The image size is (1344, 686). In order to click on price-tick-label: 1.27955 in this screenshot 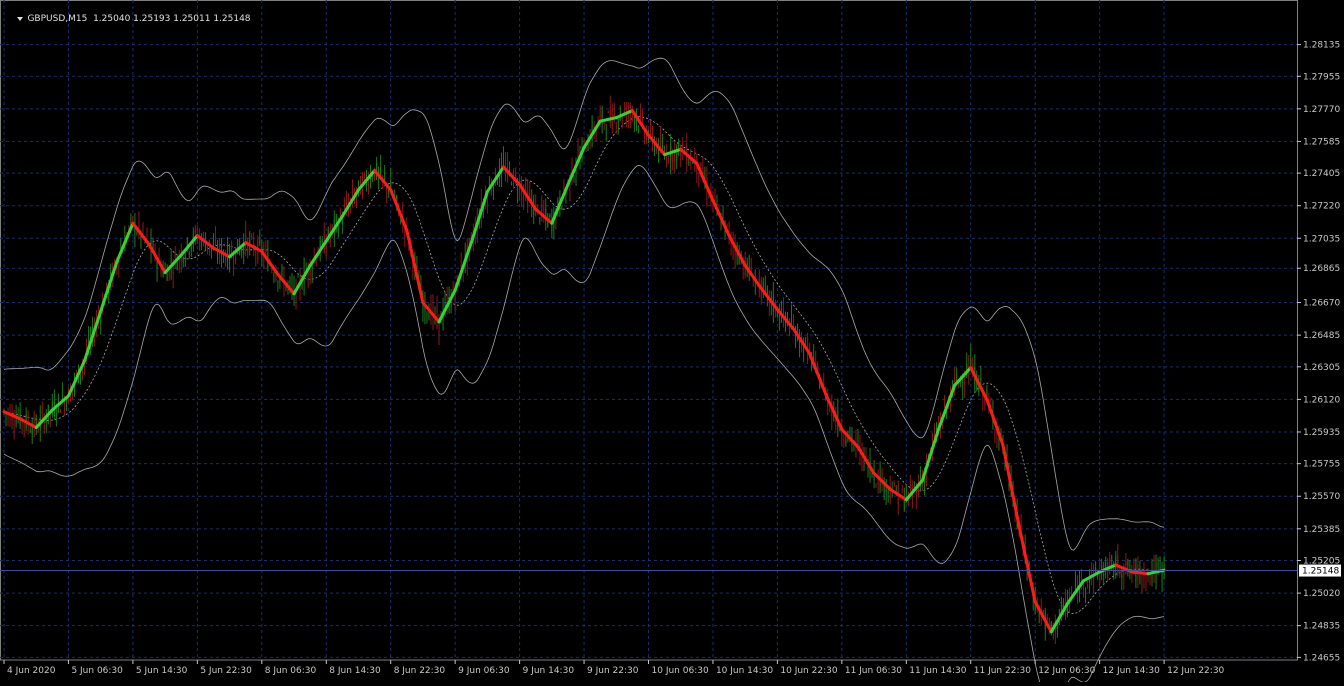, I will do `click(1321, 77)`.